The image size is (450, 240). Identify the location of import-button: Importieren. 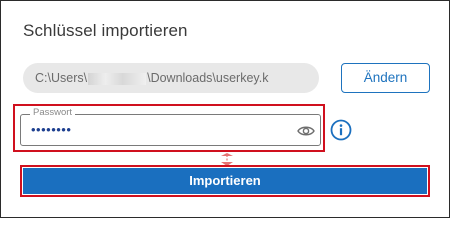
(225, 181).